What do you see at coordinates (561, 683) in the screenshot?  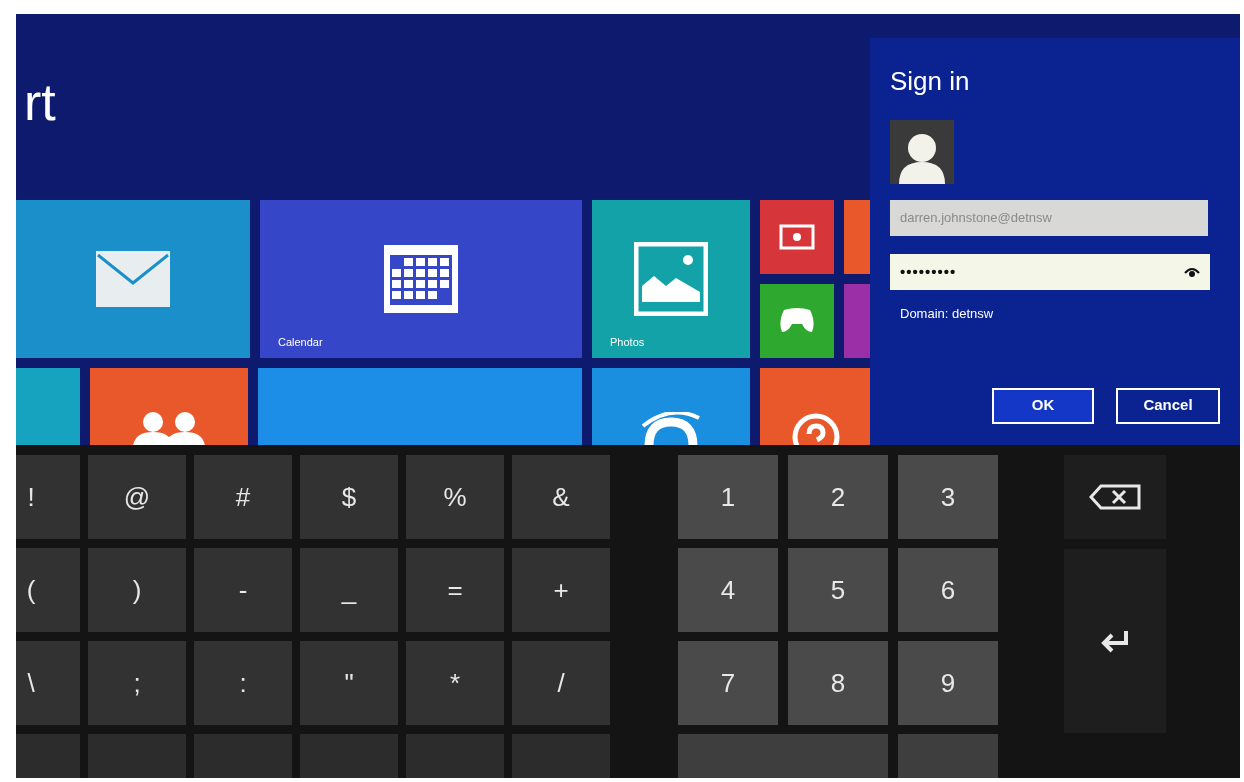 I see `keyboard-key: /` at bounding box center [561, 683].